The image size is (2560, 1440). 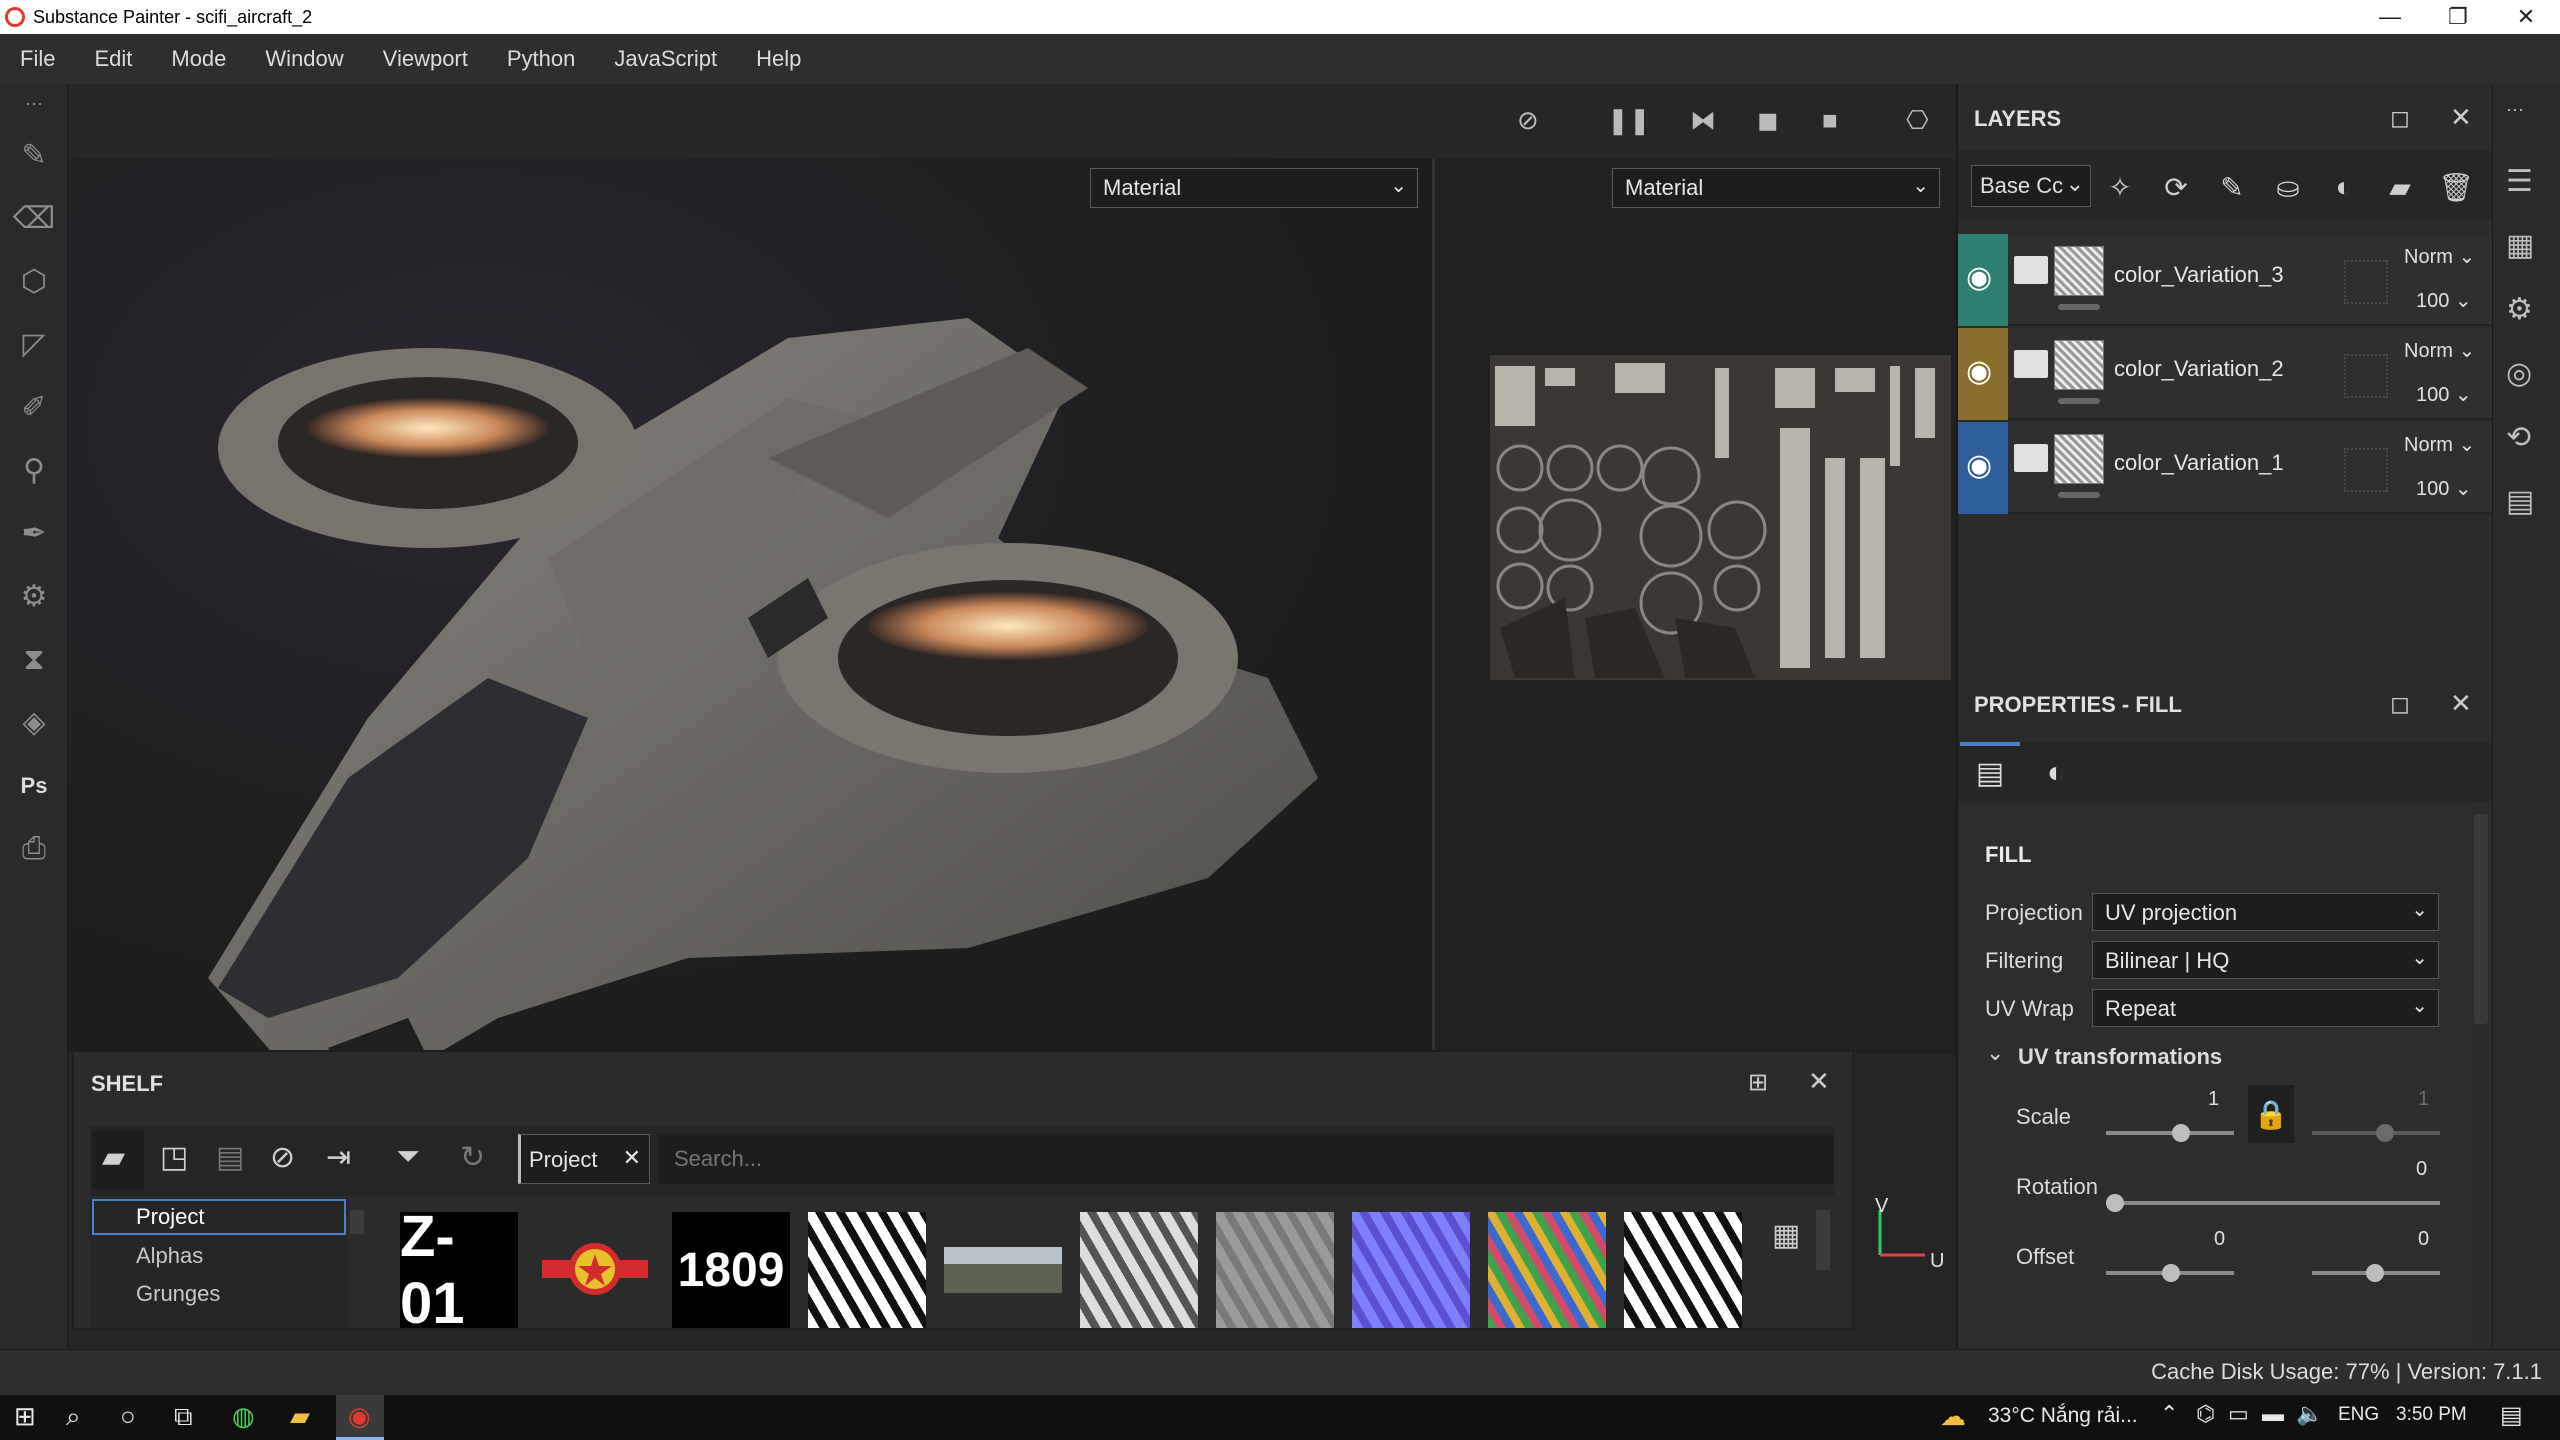 I want to click on menu-viewport: Viewport, so click(x=425, y=59).